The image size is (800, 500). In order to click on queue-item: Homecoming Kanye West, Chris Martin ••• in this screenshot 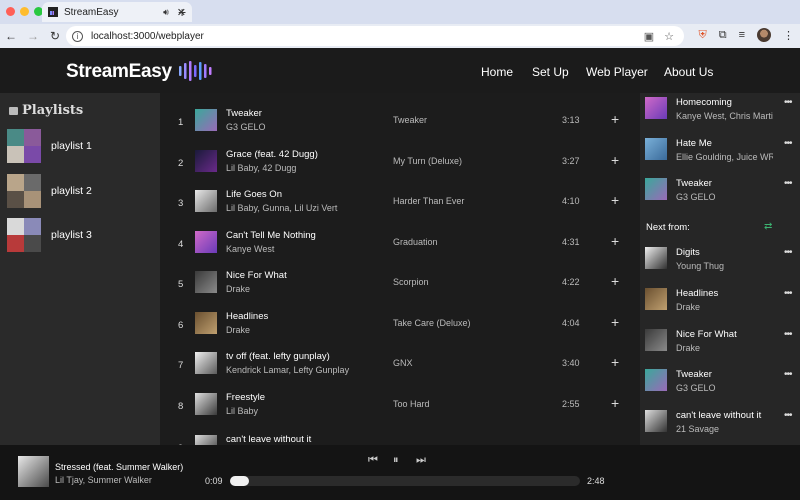, I will do `click(720, 113)`.